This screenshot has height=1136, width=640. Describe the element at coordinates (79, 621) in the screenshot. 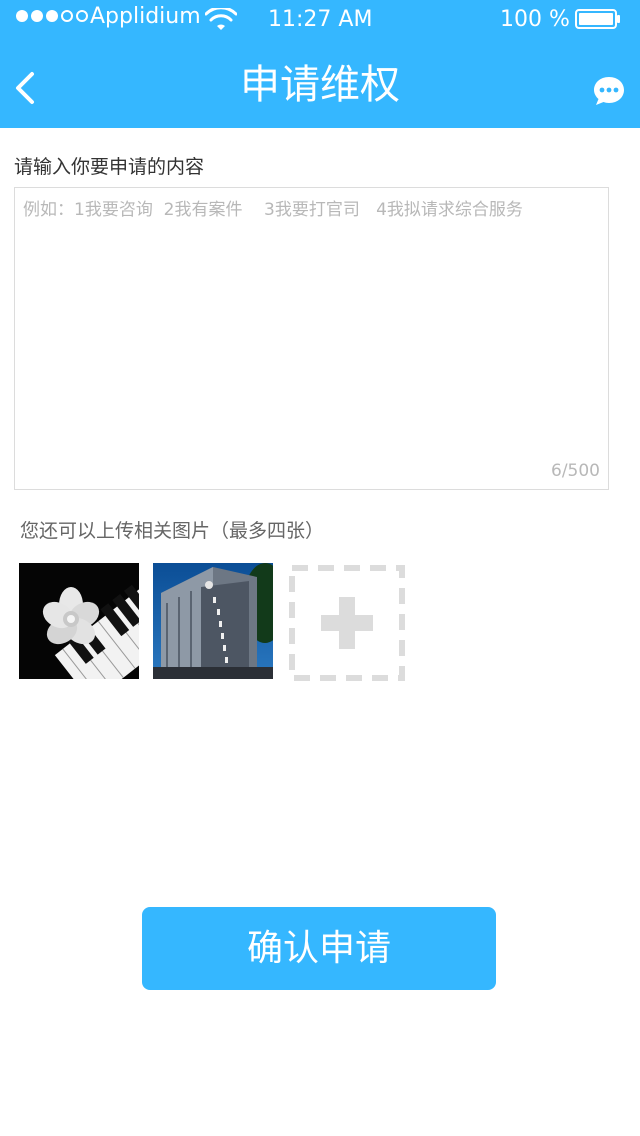

I see `uploaded-photo-flower` at that location.